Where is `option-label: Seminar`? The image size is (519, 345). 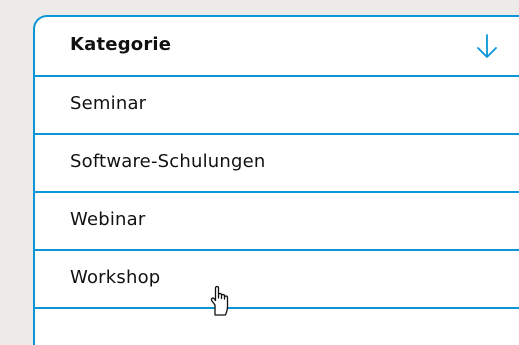
option-label: Seminar is located at coordinates (108, 103).